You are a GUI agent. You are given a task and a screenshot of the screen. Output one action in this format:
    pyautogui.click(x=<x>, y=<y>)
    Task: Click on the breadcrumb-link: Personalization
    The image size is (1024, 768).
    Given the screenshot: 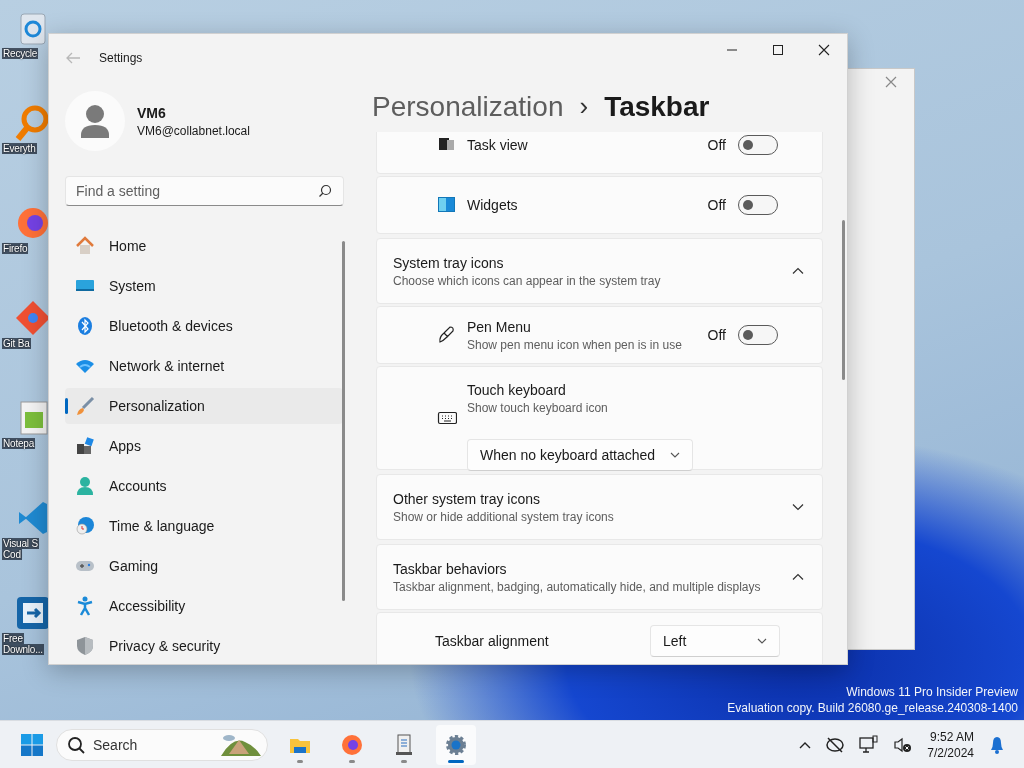 What is the action you would take?
    pyautogui.click(x=468, y=106)
    